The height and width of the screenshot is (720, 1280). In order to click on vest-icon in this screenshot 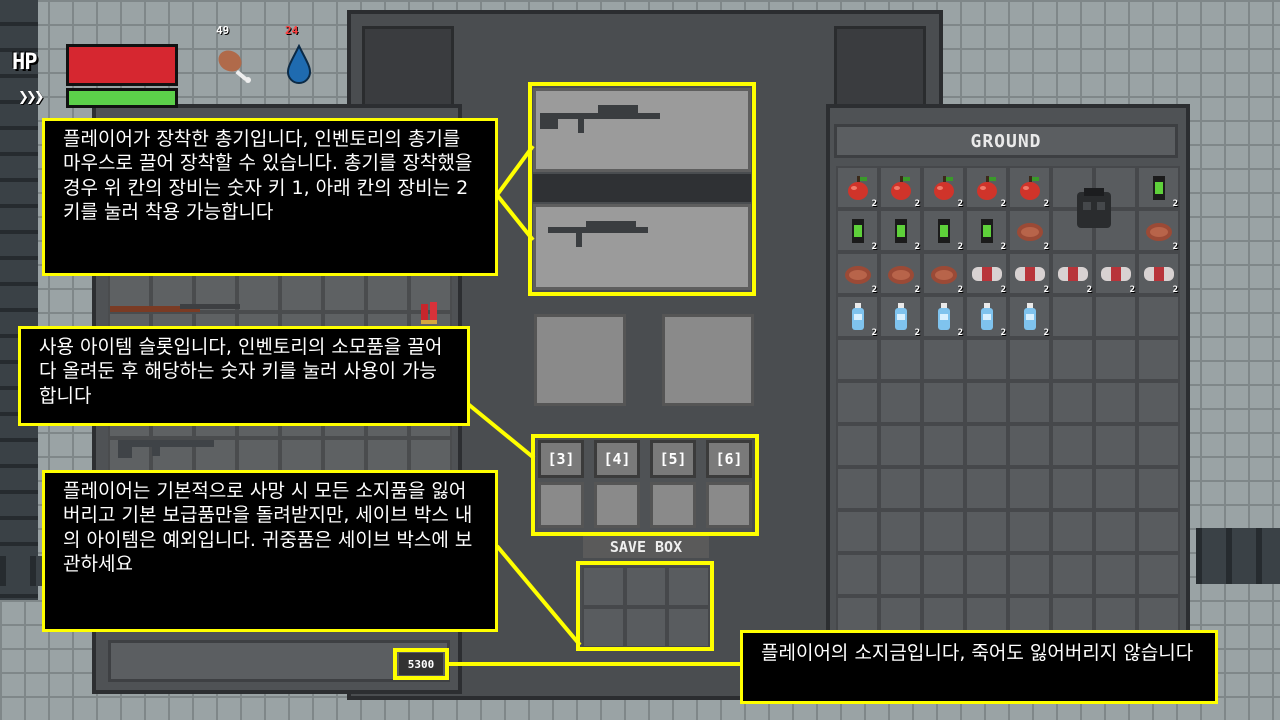, I will do `click(1094, 209)`.